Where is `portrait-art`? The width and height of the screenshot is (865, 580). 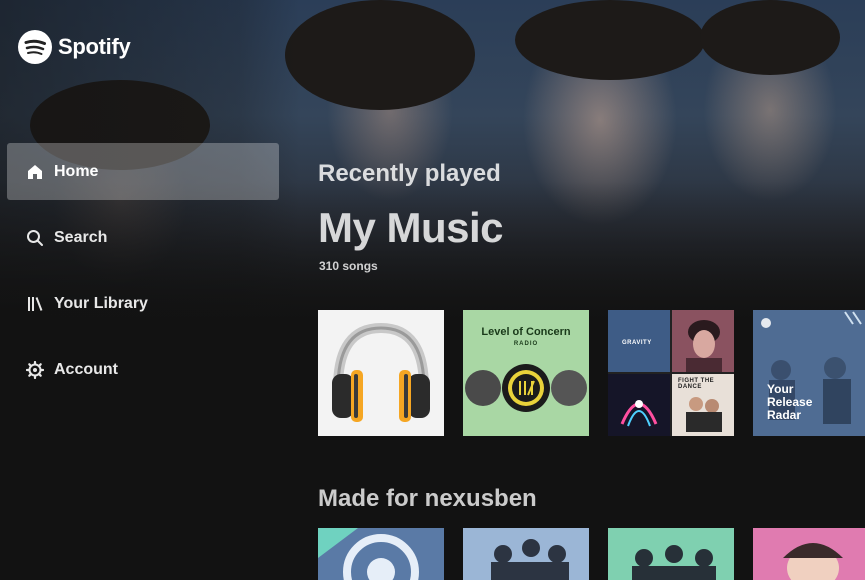 portrait-art is located at coordinates (704, 346).